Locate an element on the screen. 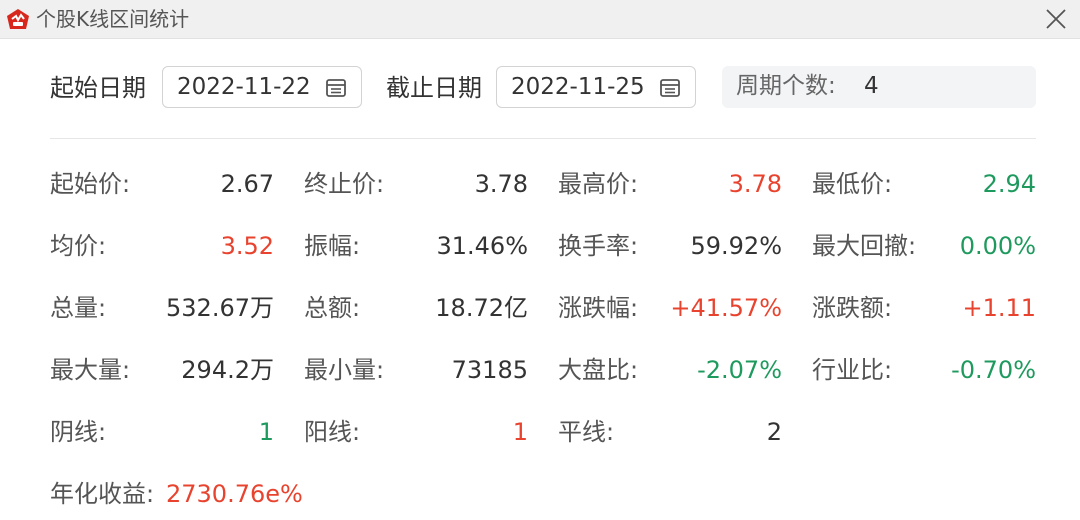 Image resolution: width=1080 pixels, height=520 pixels. amplitude-label: 振幅: is located at coordinates (332, 246).